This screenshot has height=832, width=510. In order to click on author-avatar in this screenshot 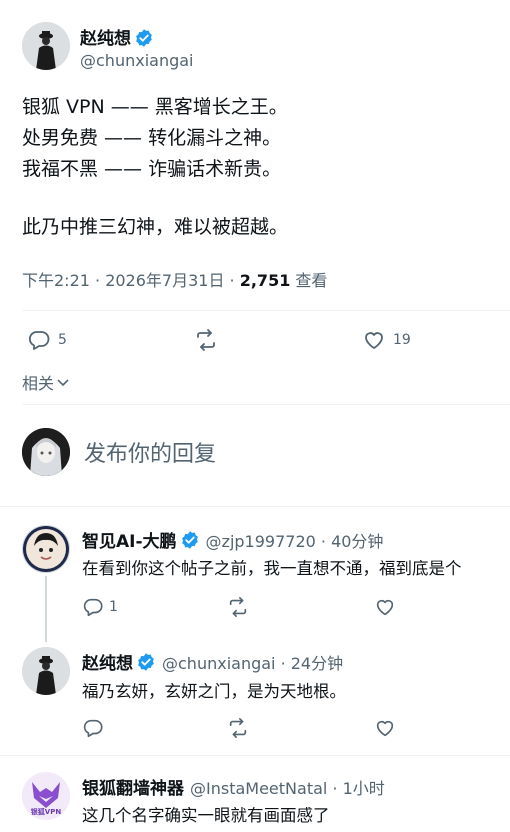, I will do `click(46, 46)`.